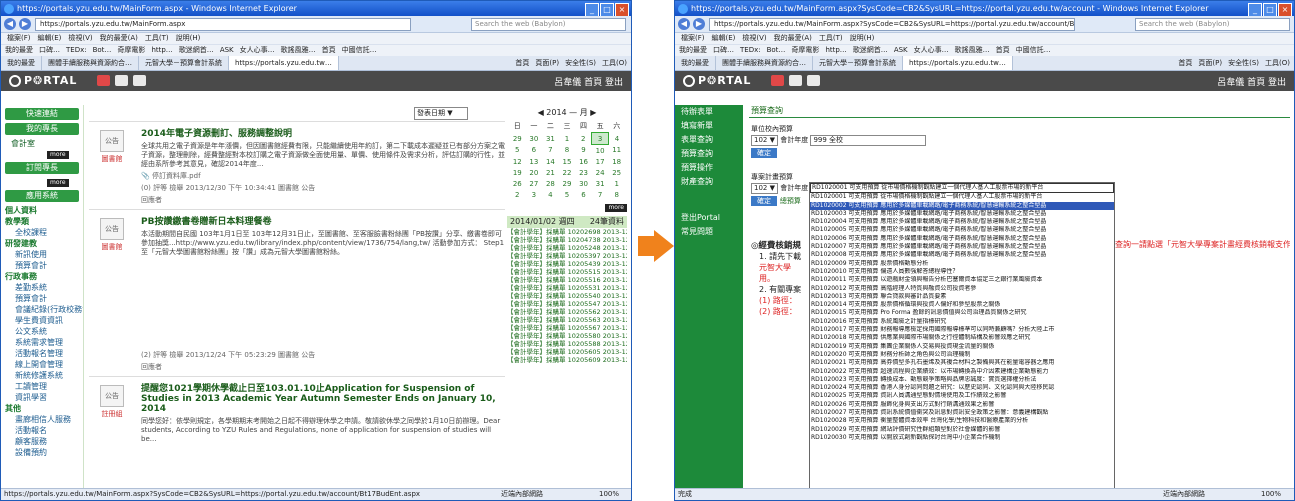 The height and width of the screenshot is (501, 1295). I want to click on menu-item: 編輯(E), so click(50, 38).